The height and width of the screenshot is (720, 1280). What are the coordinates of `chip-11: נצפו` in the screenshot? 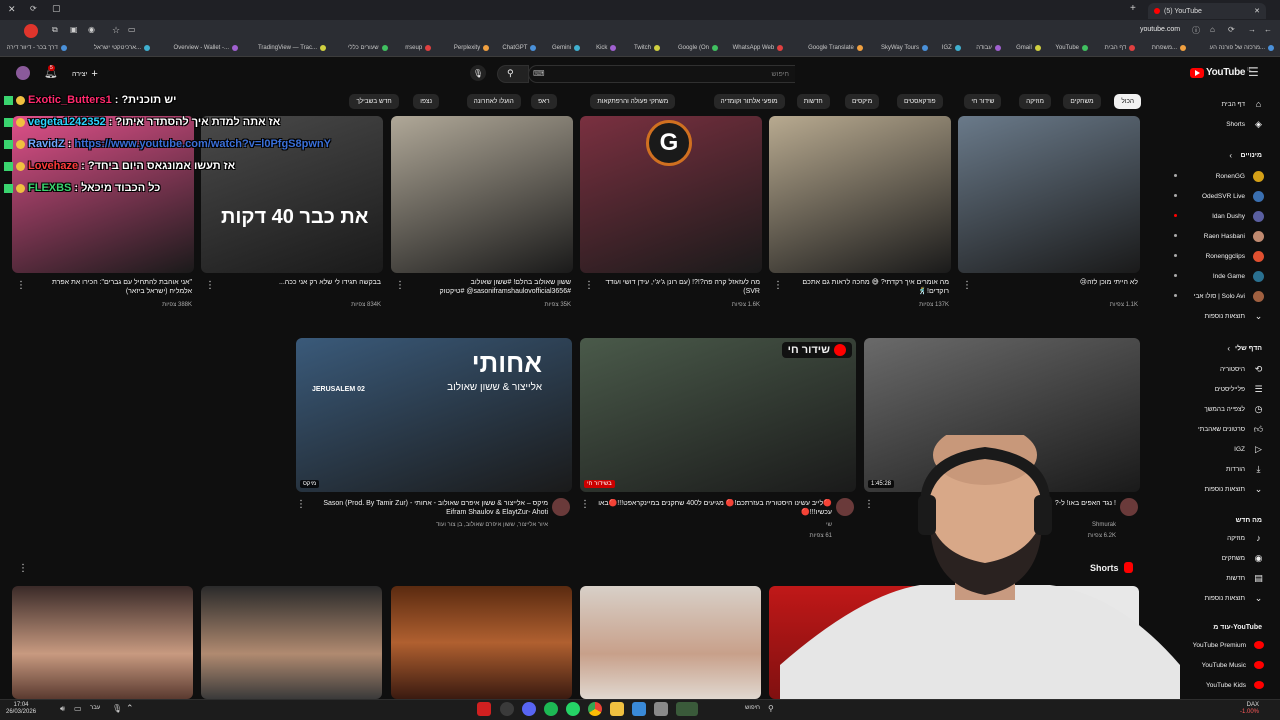 It's located at (426, 101).